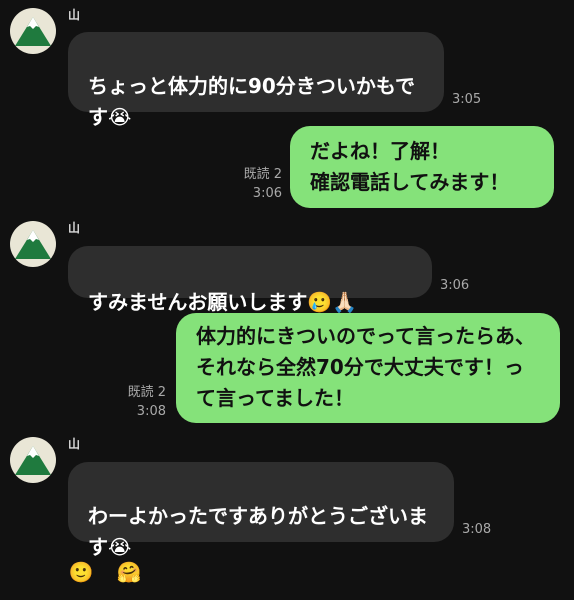 The width and height of the screenshot is (574, 600). I want to click on read-receipt: 既読 2 3:06, so click(257, 184).